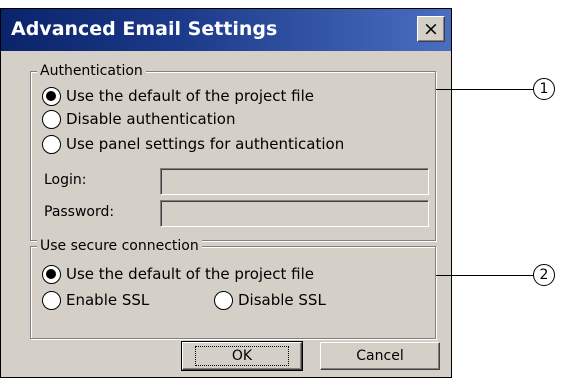 The height and width of the screenshot is (386, 565). I want to click on ssl-option-enable: Enable SSL, so click(95, 300).